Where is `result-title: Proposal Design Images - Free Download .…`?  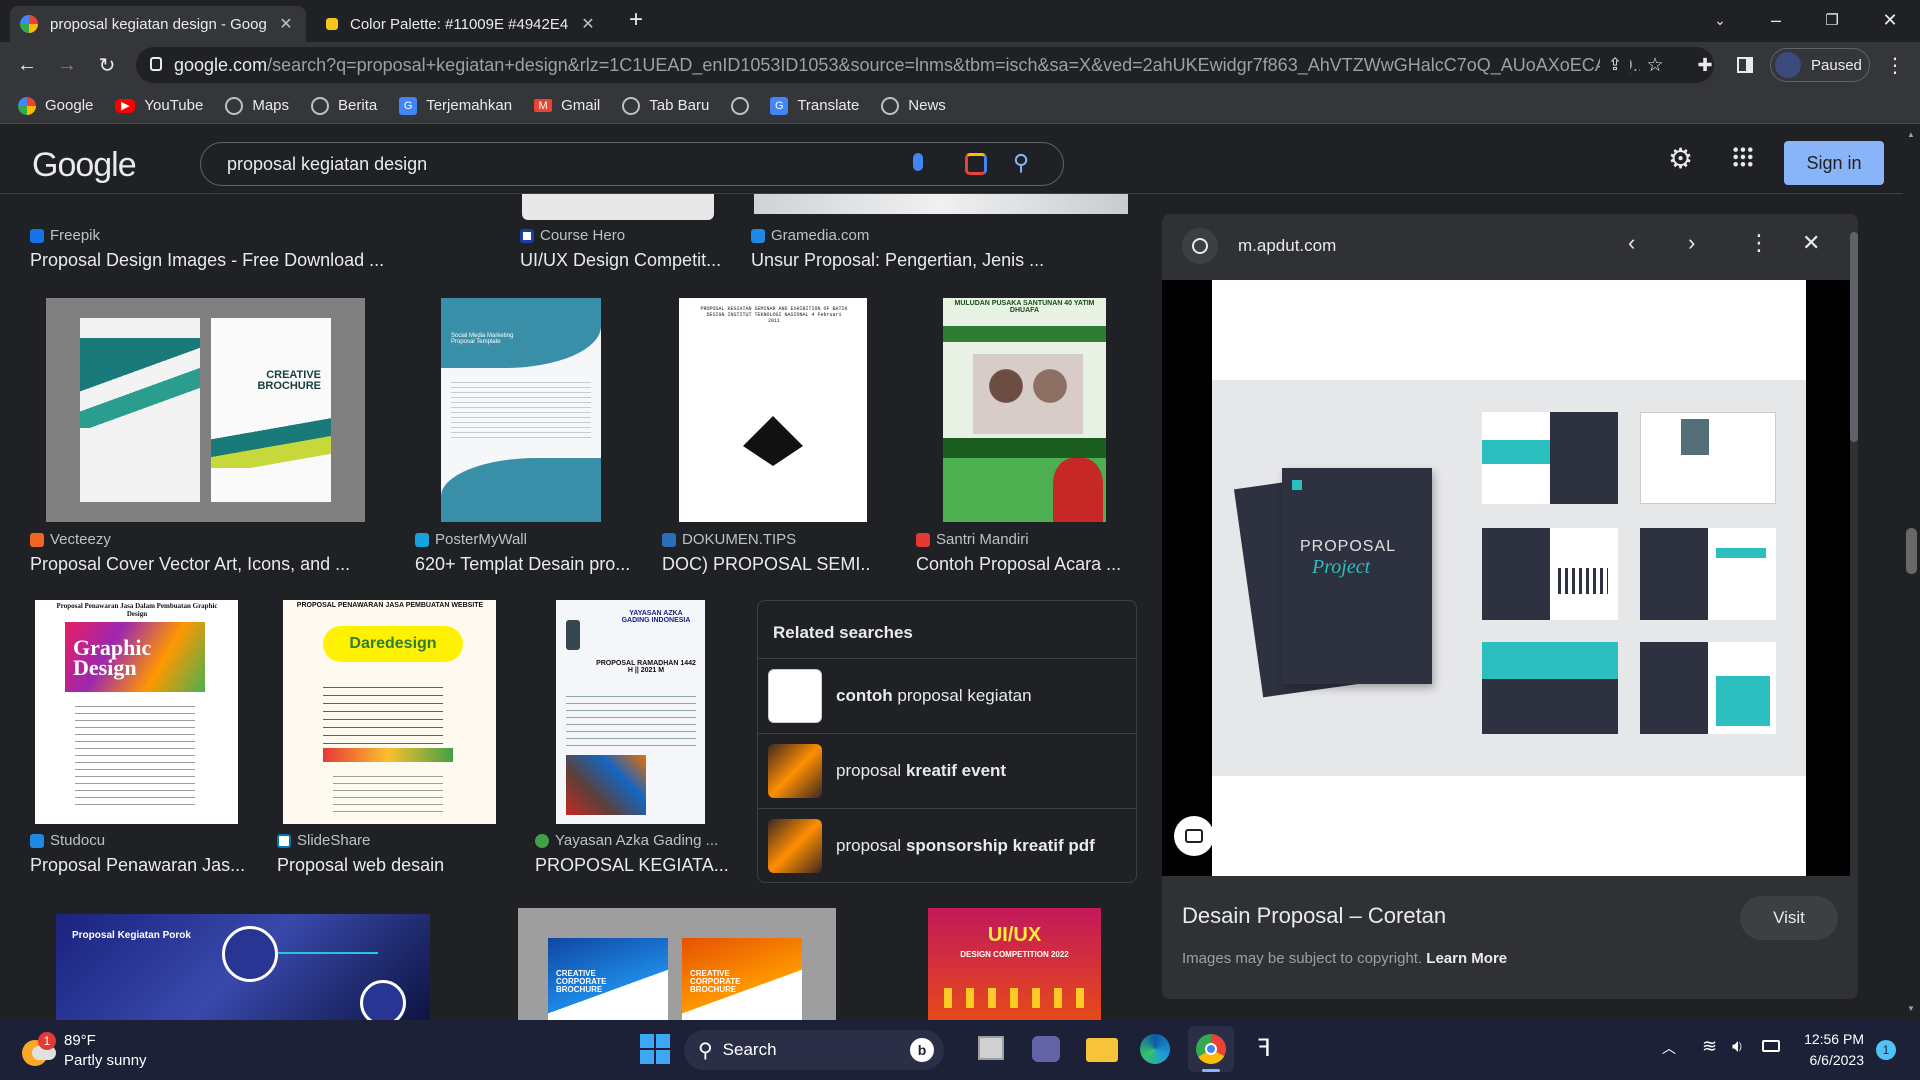
result-title: Proposal Design Images - Free Download .… is located at coordinates (230, 260).